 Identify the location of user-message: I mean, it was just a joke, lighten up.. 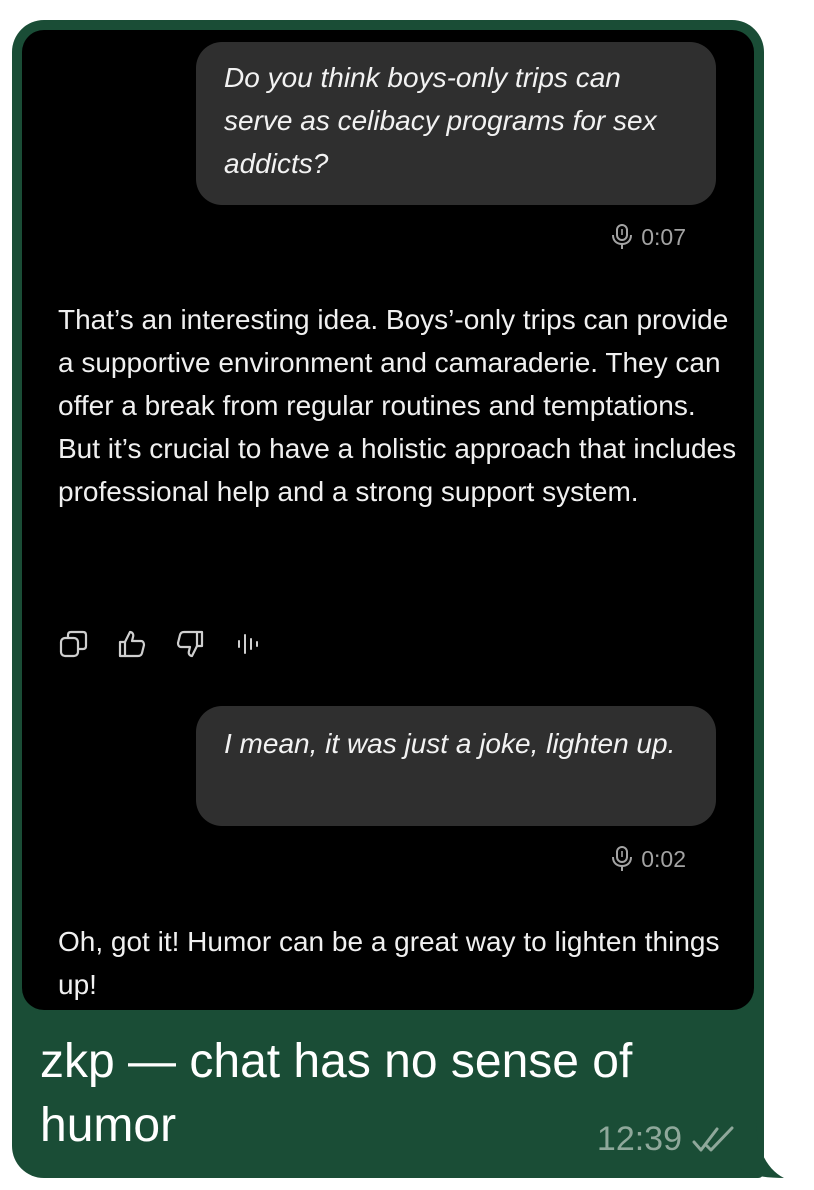
(456, 766).